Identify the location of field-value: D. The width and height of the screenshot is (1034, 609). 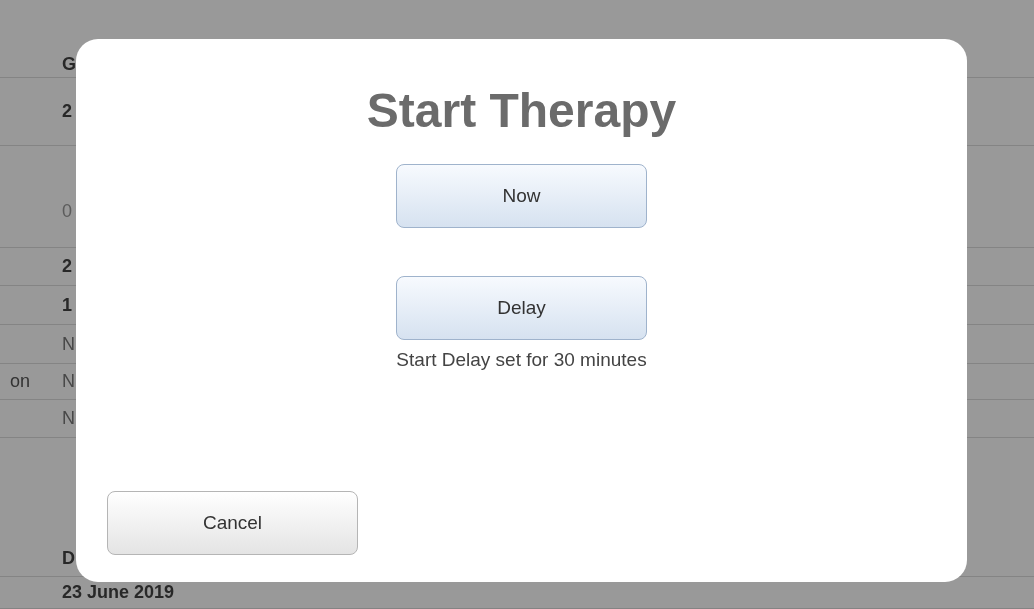
(68, 558).